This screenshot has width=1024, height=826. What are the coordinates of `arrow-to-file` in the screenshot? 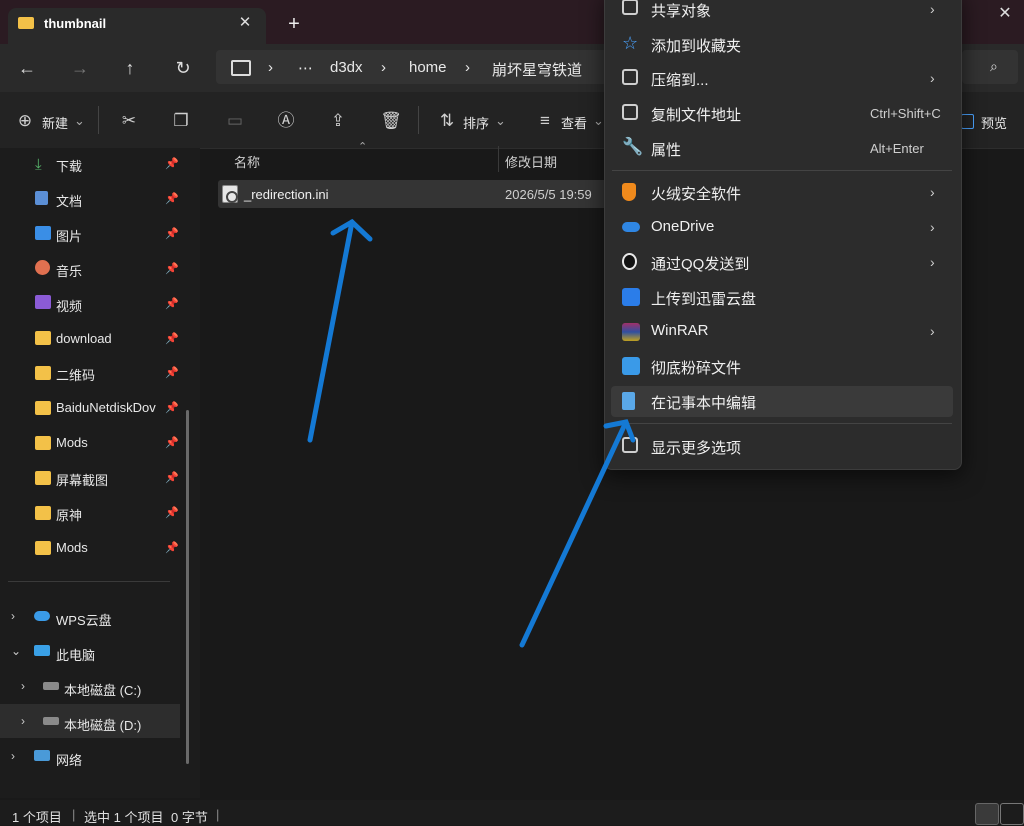 It's located at (340, 330).